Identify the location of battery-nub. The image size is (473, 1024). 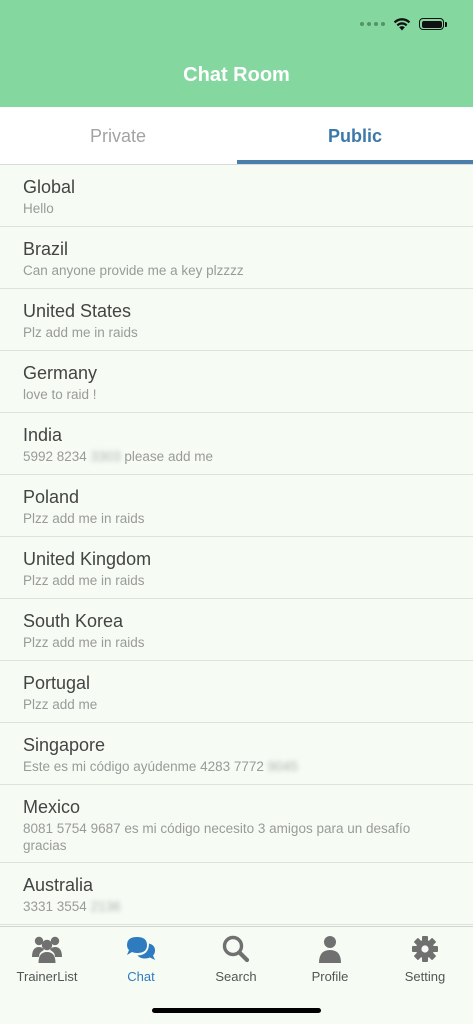
(446, 24).